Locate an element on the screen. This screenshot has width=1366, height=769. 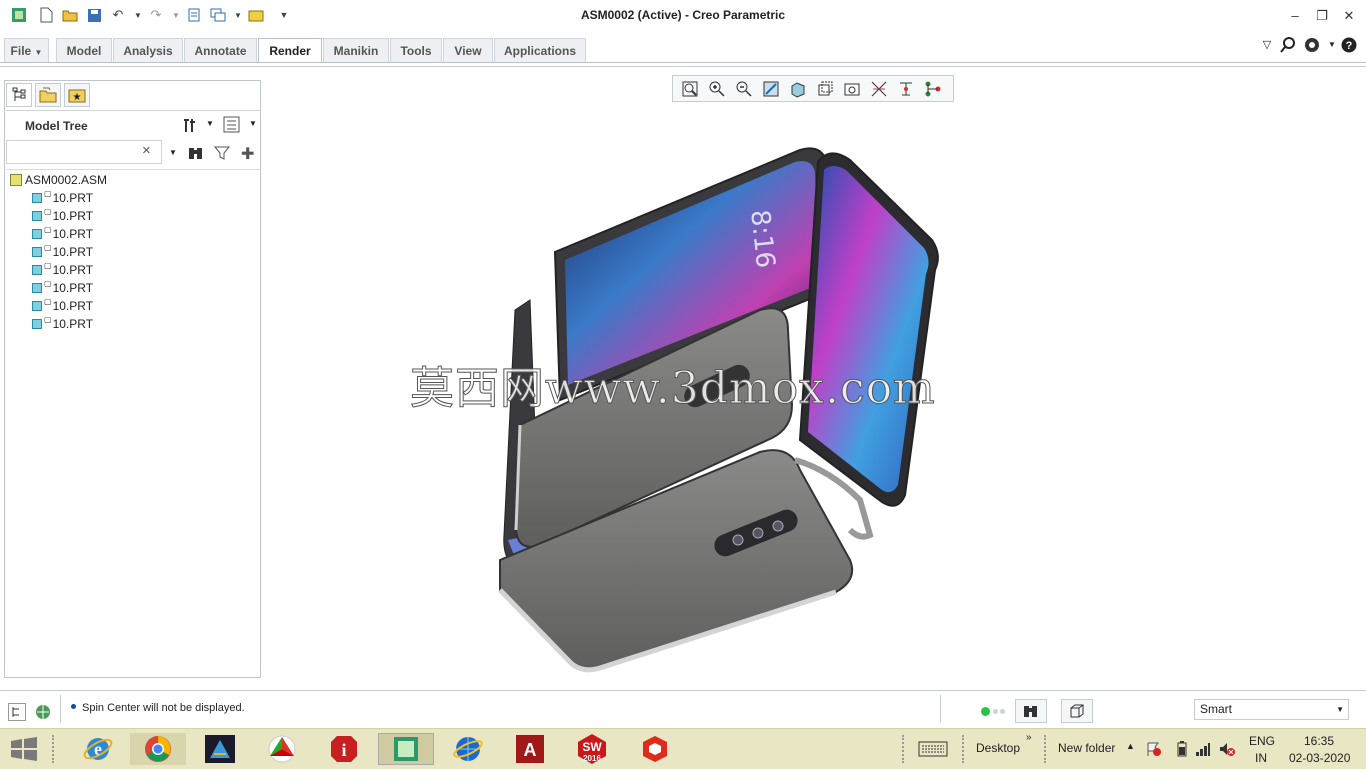
desktop-toolbar: Desktop is located at coordinates (998, 748).